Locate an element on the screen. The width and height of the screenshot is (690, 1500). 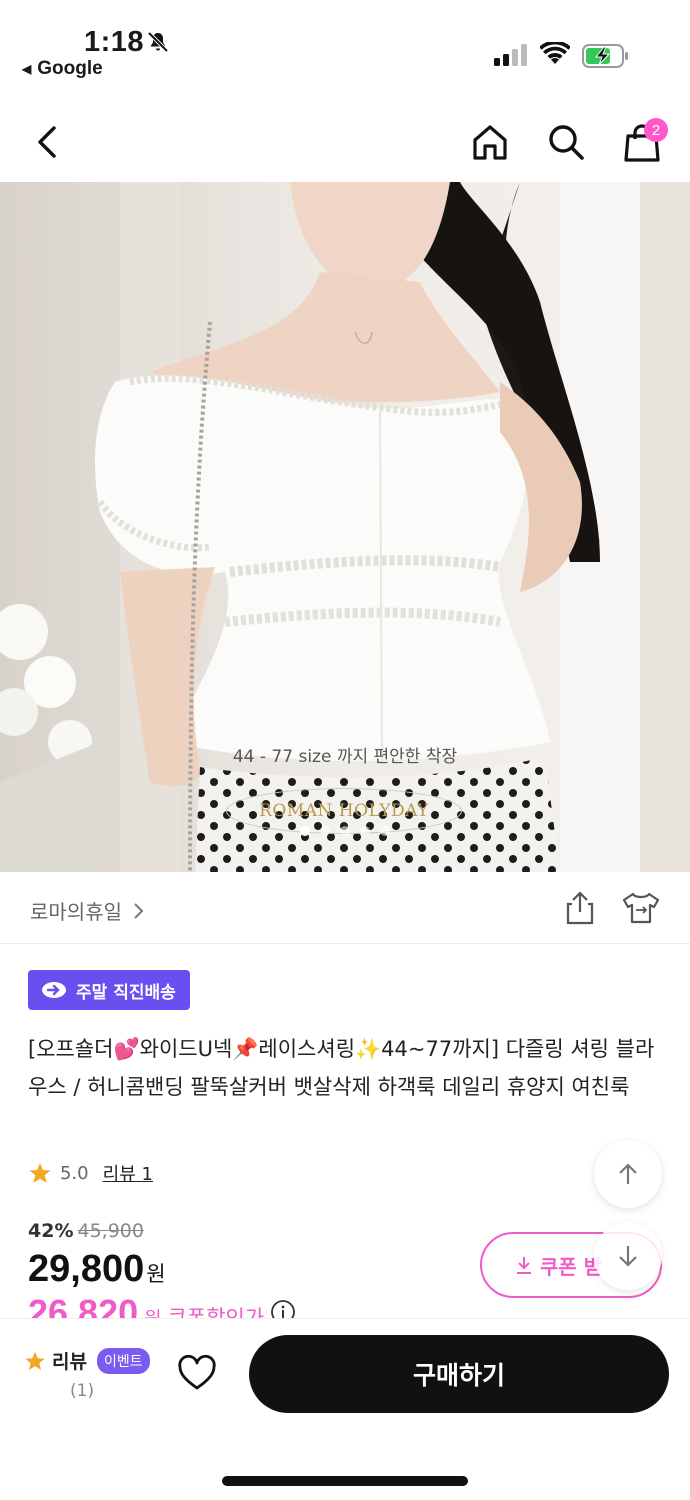
cellular-signal-icon is located at coordinates (510, 55).